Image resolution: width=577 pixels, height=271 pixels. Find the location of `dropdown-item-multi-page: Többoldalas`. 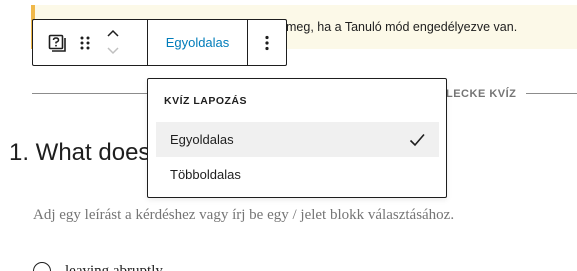

dropdown-item-multi-page: Többoldalas is located at coordinates (297, 174).